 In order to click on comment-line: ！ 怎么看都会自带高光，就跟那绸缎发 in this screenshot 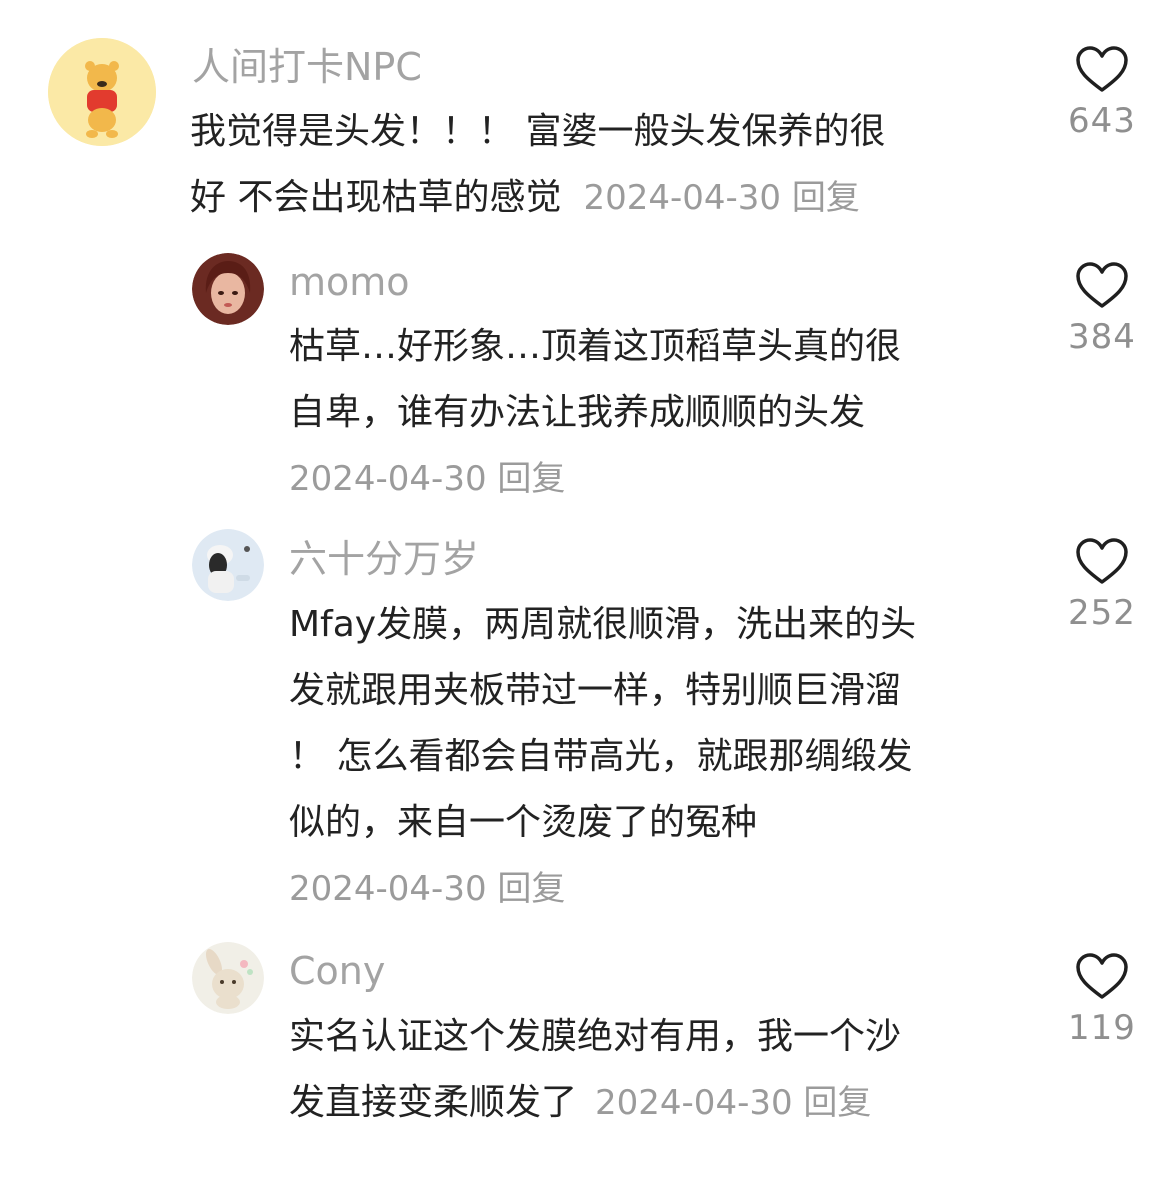, I will do `click(601, 756)`.